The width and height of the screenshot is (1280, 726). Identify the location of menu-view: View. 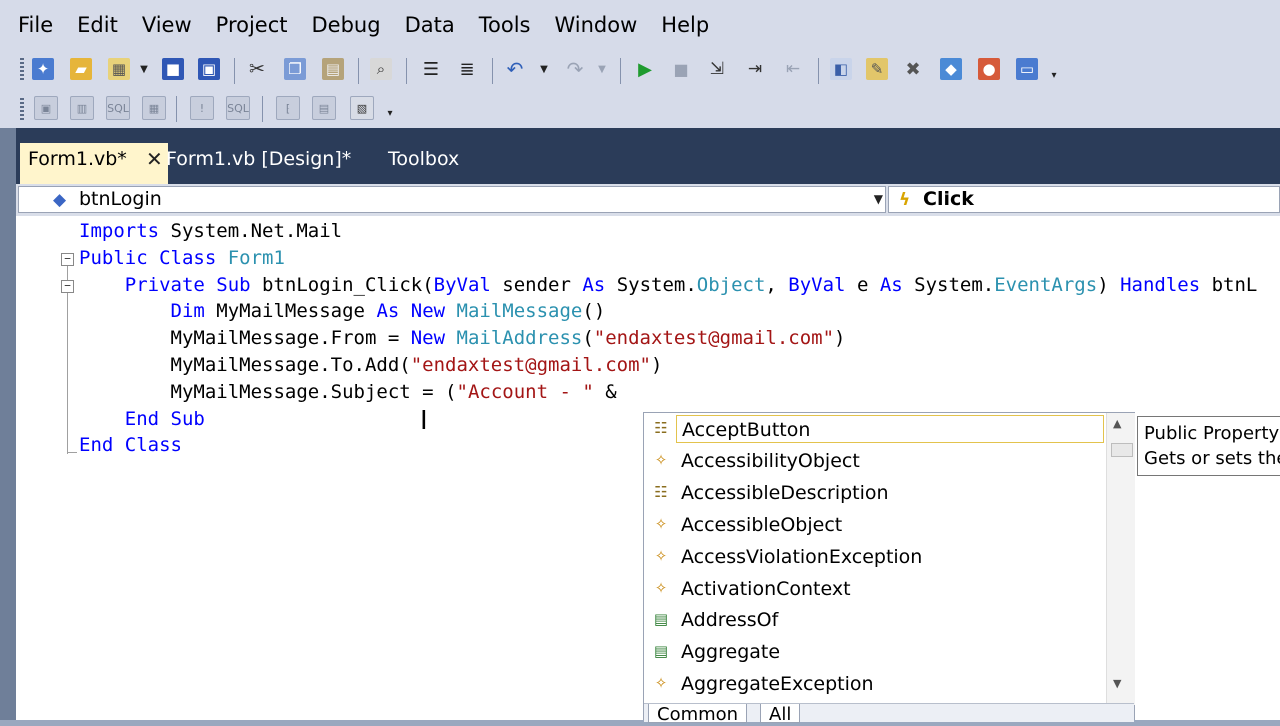
(167, 25).